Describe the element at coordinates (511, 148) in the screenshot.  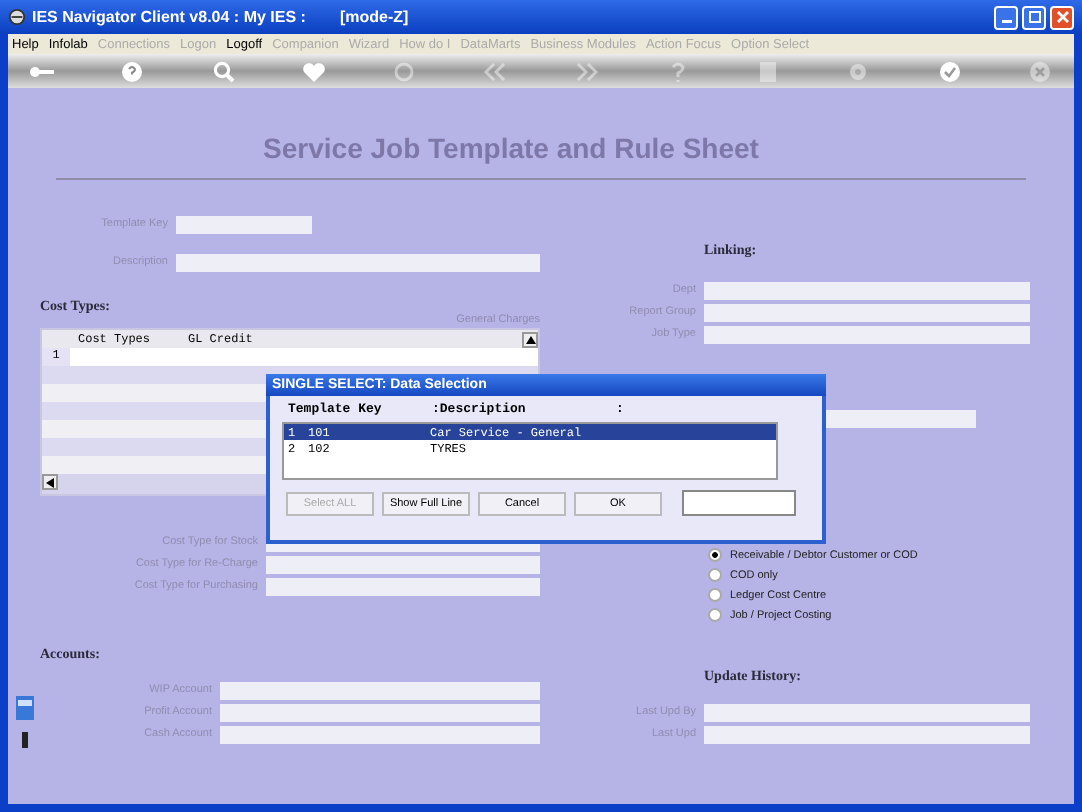
I see `form-heading: Service Job Template and Rule Sheet` at that location.